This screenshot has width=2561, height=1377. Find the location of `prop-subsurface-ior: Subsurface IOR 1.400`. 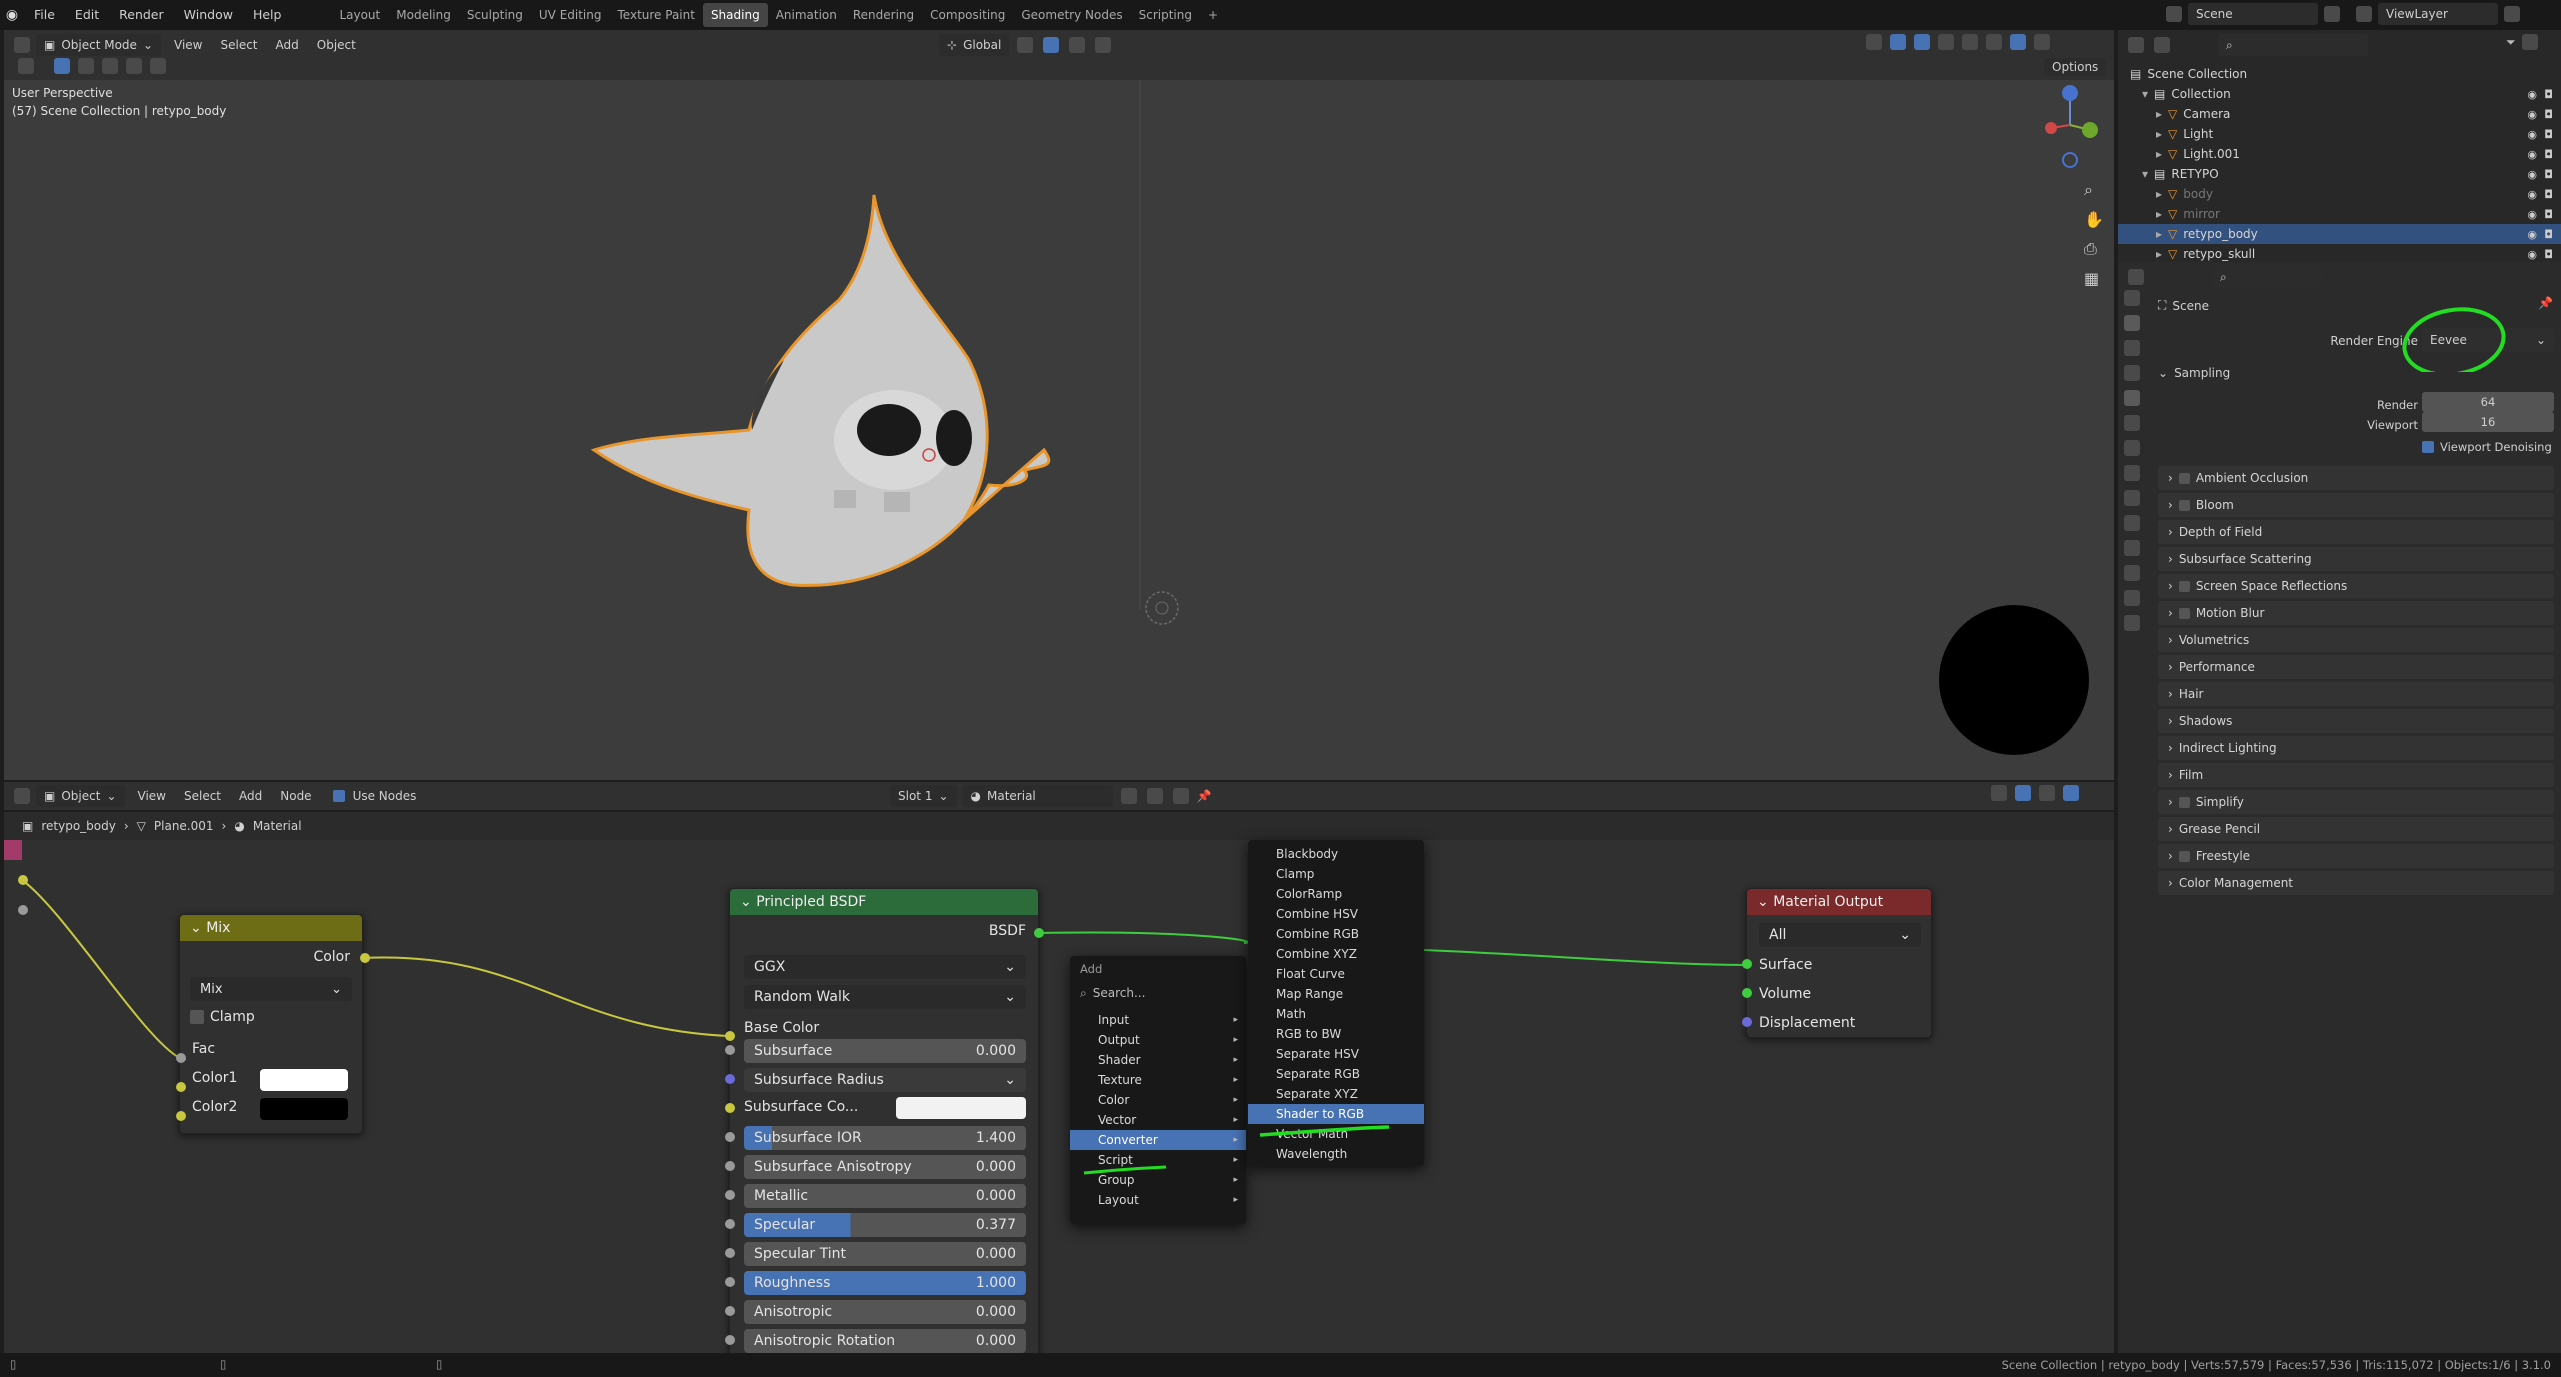

prop-subsurface-ior: Subsurface IOR 1.400 is located at coordinates (885, 1138).